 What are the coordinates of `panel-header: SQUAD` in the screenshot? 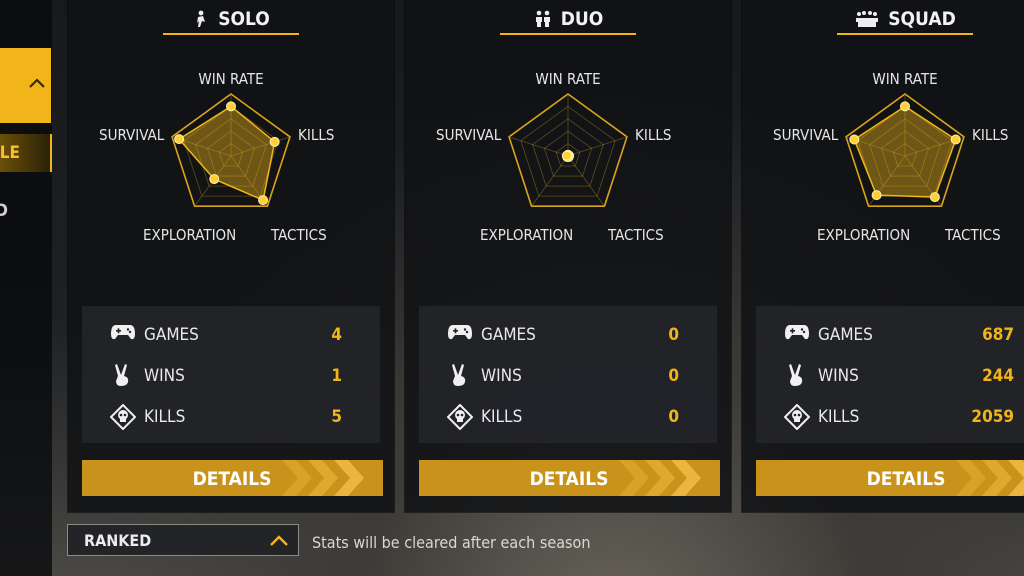 It's located at (883, 18).